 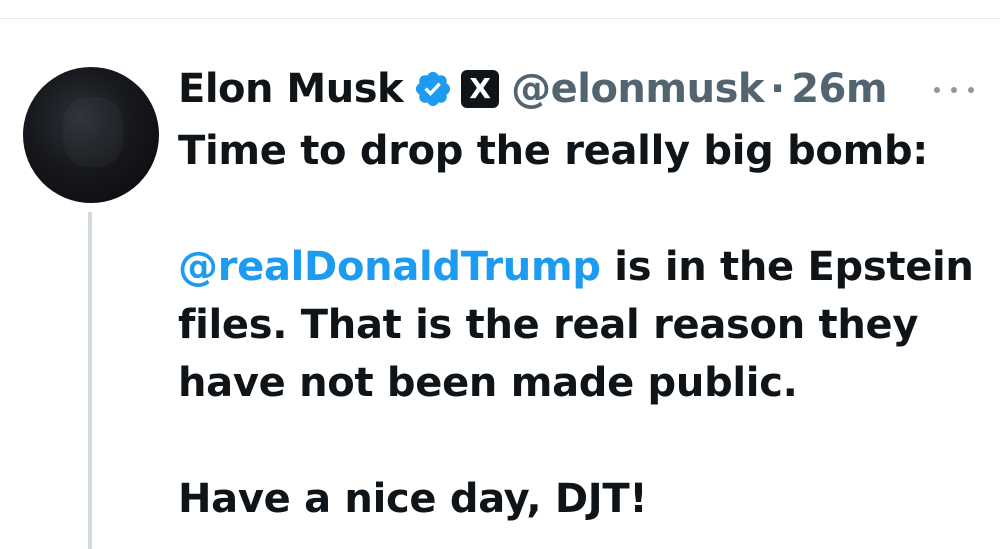 I want to click on author-handle: @elonmusk, so click(x=637, y=89).